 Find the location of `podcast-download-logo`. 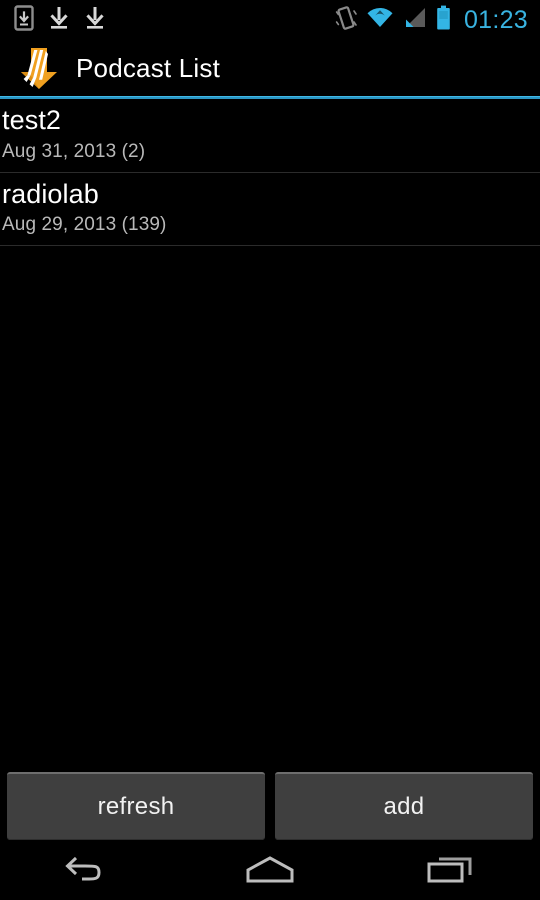

podcast-download-logo is located at coordinates (39, 68).